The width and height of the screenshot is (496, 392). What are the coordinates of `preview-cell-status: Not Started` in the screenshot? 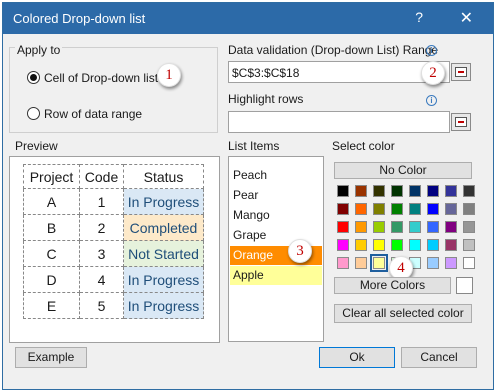 It's located at (163, 253).